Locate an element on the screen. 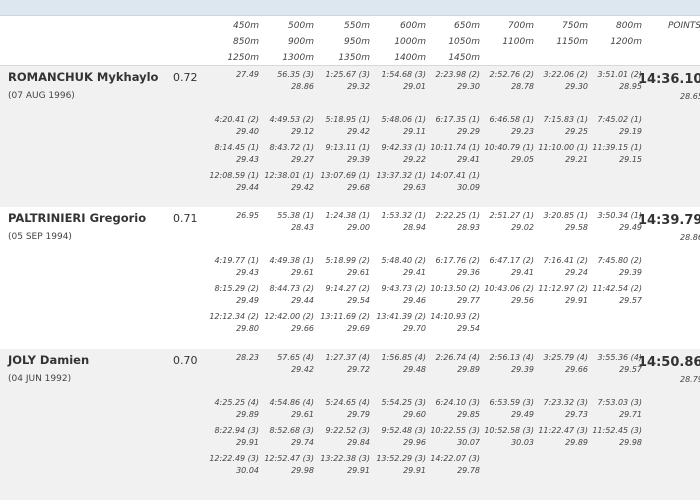 The height and width of the screenshot is (500, 700). split-time: 7:45.02 (1) is located at coordinates (619, 119).